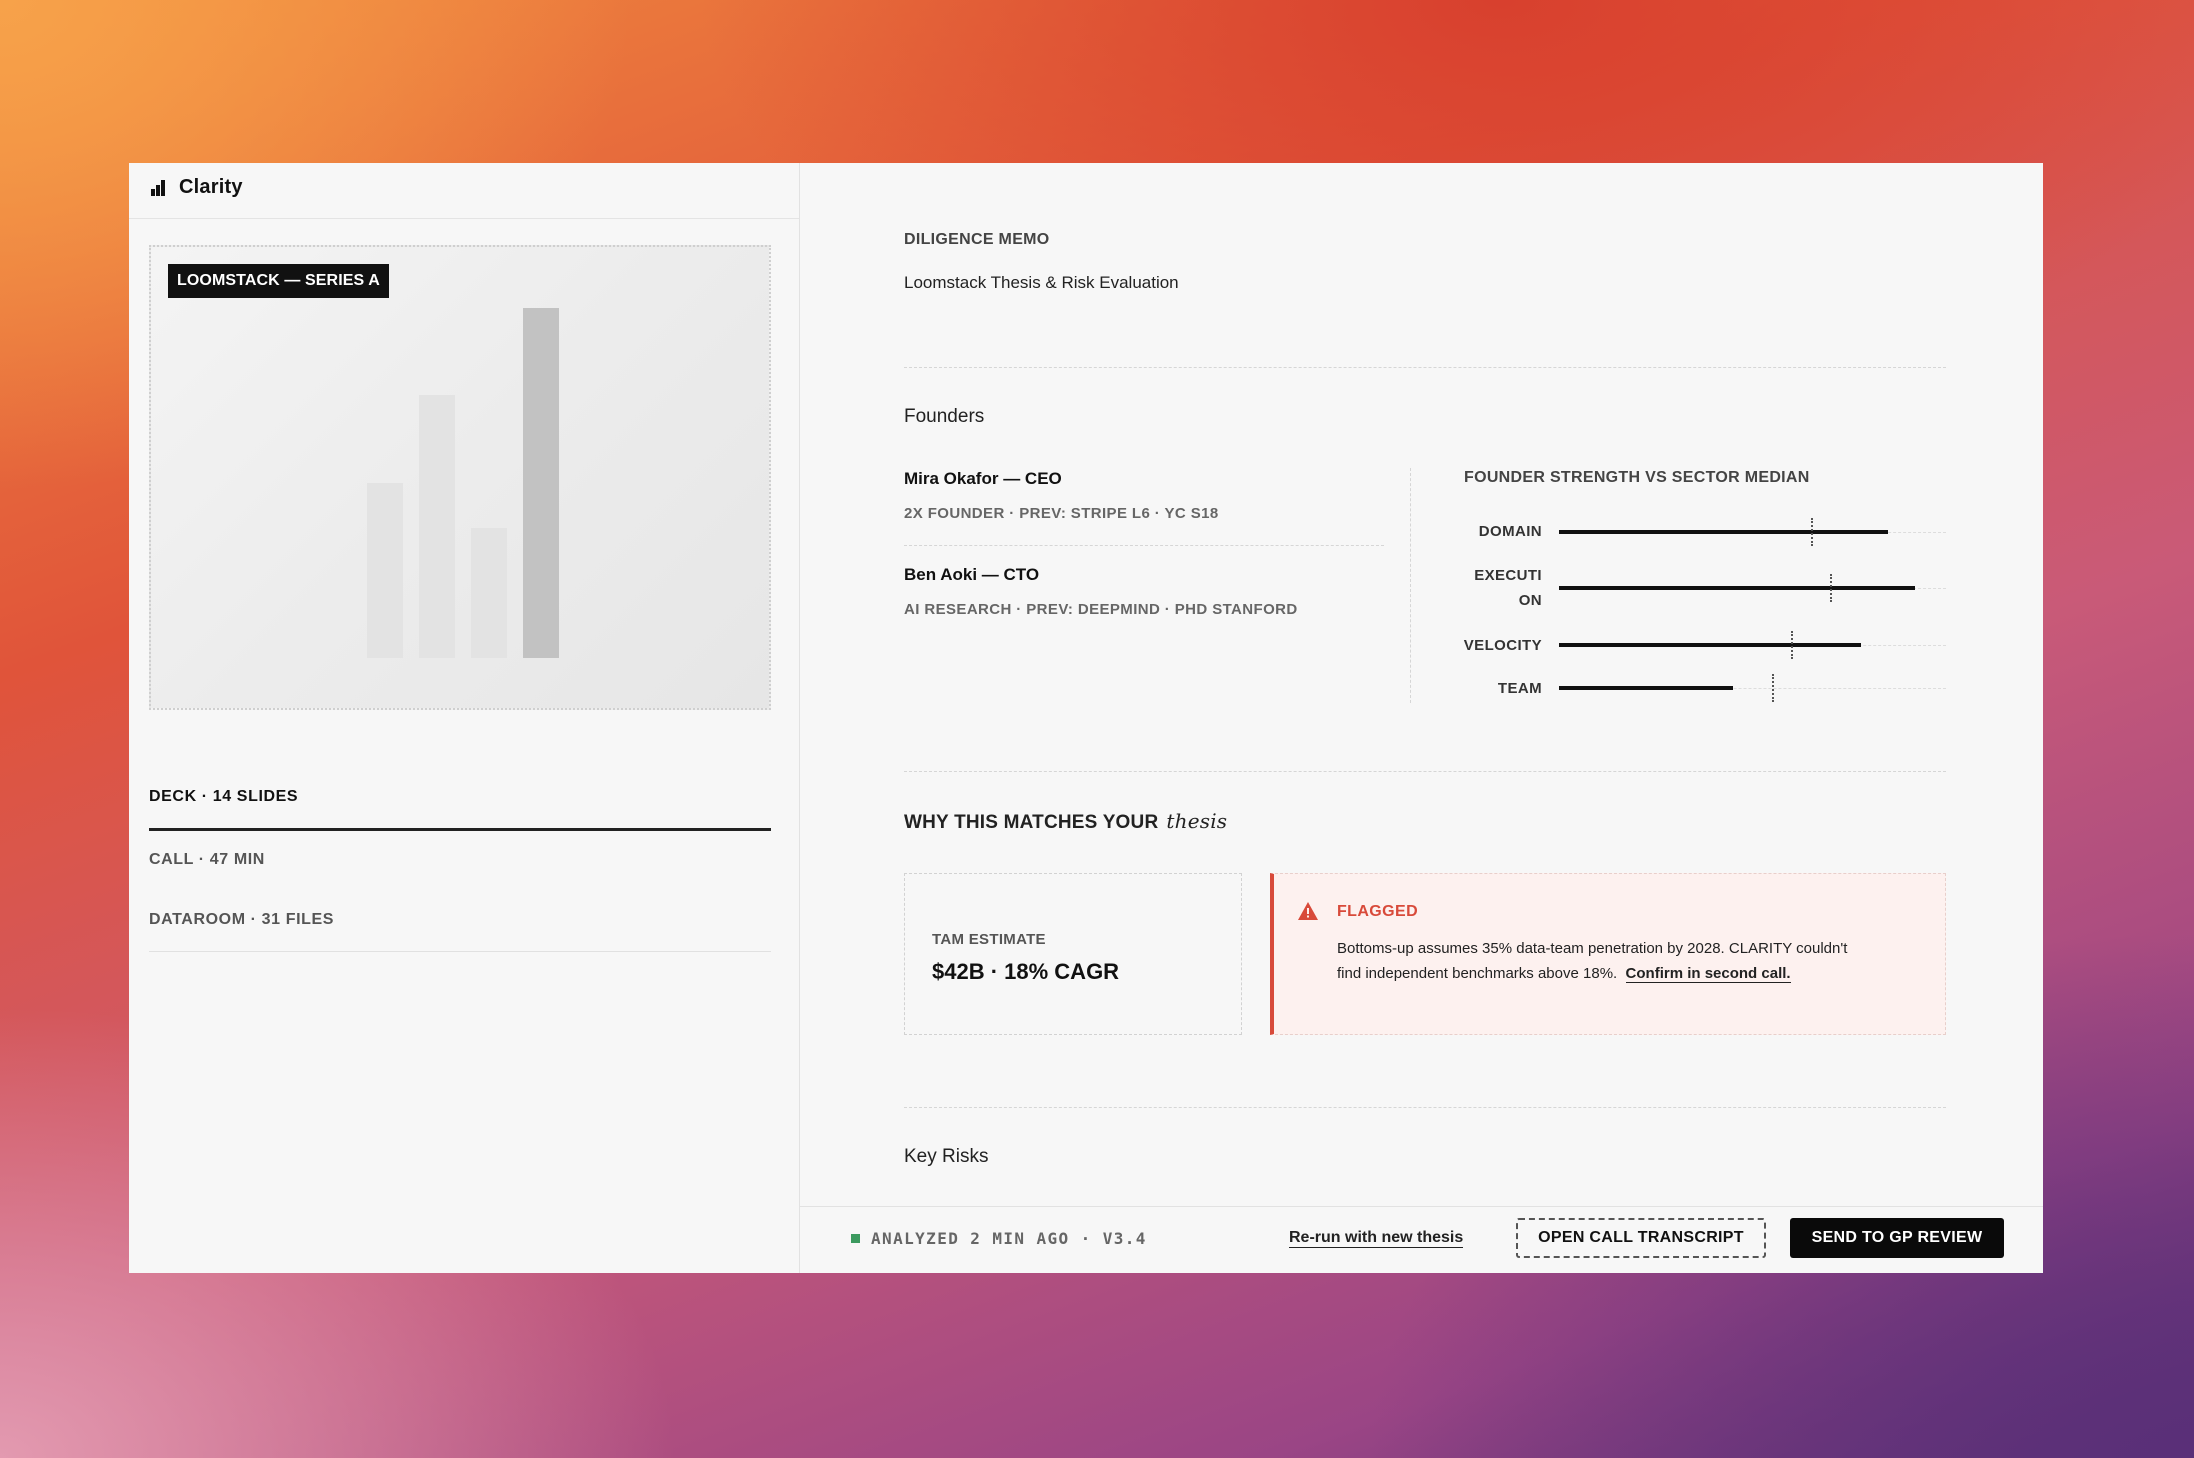  What do you see at coordinates (207, 859) in the screenshot?
I see `tab-label: CALL · 47 MIN` at bounding box center [207, 859].